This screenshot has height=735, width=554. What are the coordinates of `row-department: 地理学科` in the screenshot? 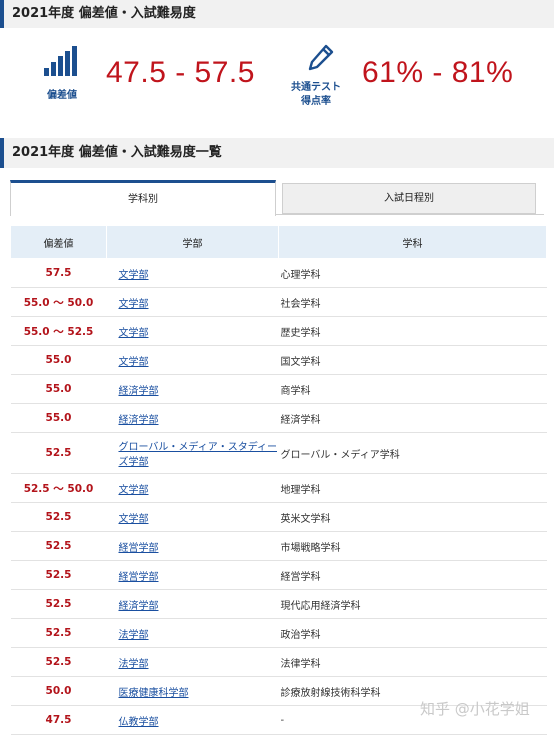 It's located at (412, 488).